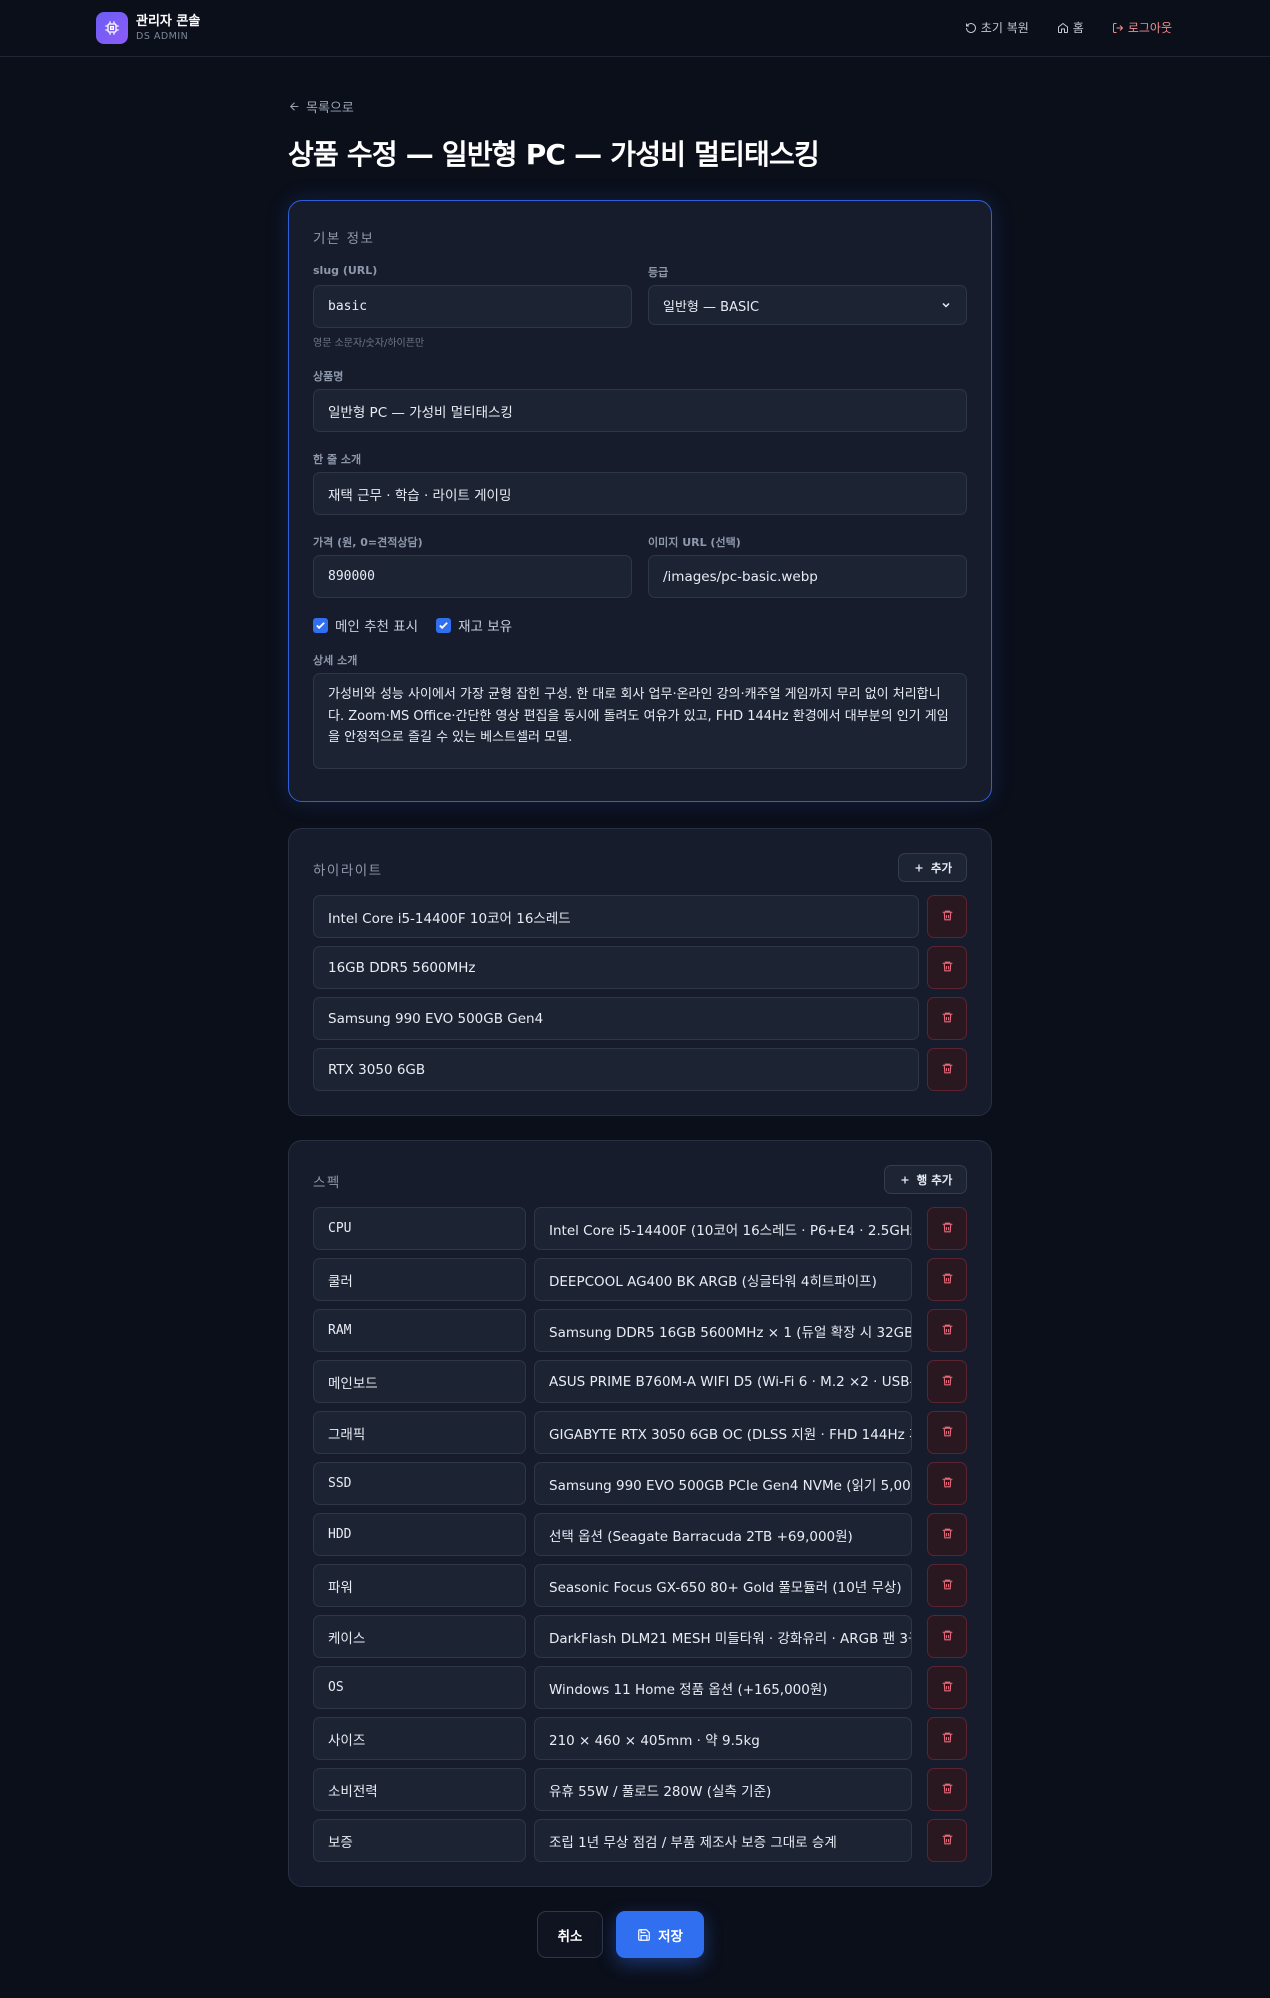 The width and height of the screenshot is (1270, 1998). I want to click on tagline-input: 재택 근무 · 학습 · 라이트 게이밍, so click(640, 493).